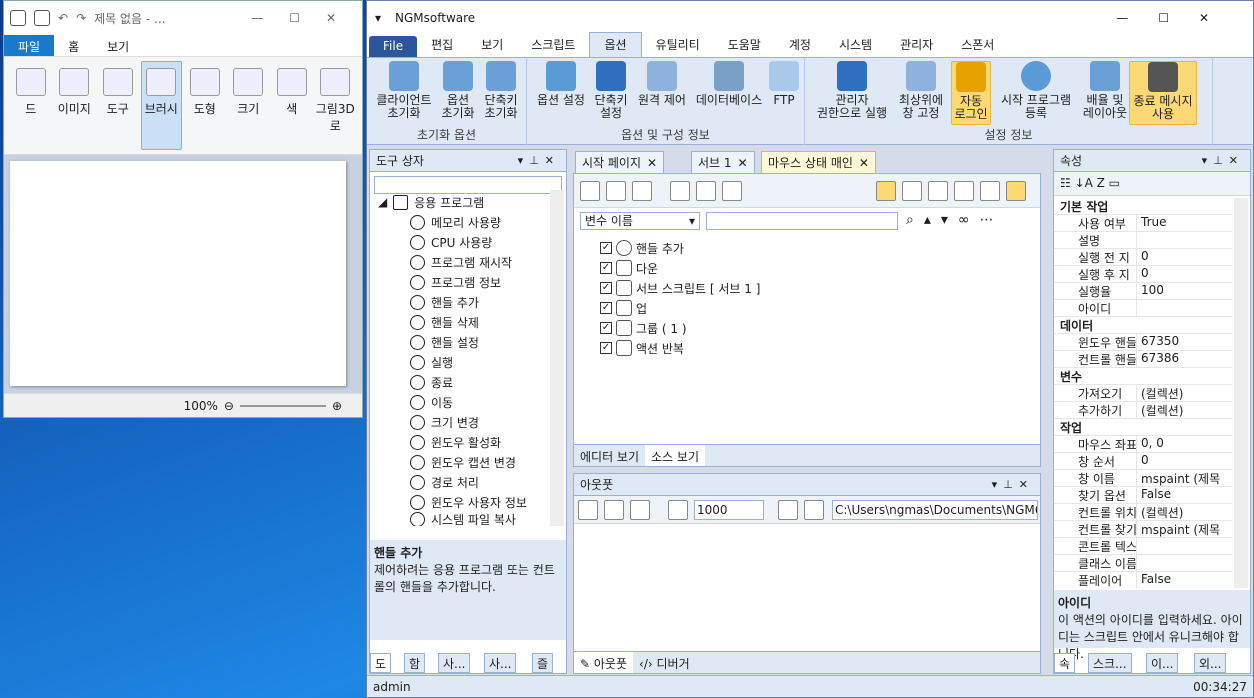 The width and height of the screenshot is (1254, 698). What do you see at coordinates (935, 510) in the screenshot?
I see `output-path-input: C:\Users\ngmas\Documents\NGM6\` at bounding box center [935, 510].